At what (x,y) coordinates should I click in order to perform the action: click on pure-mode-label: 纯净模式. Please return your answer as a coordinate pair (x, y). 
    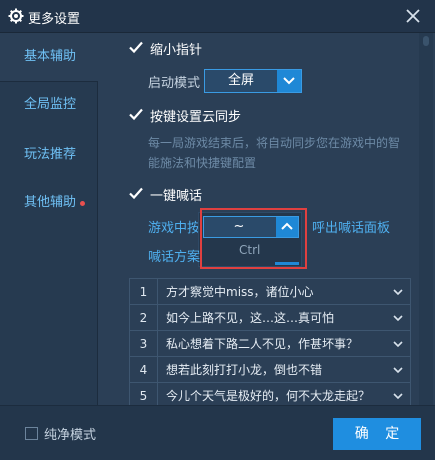
    Looking at the image, I should click on (70, 435).